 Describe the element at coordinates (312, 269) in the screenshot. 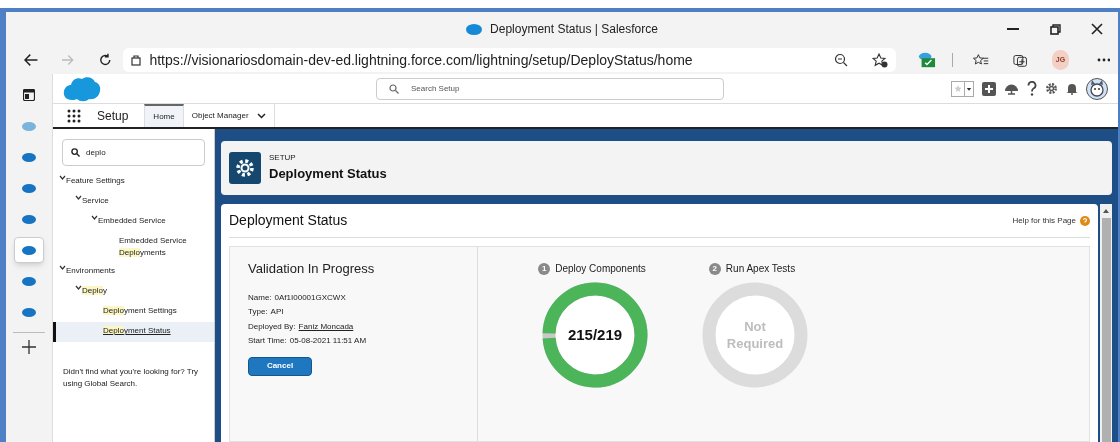

I see `validation-title: Validation In Progress` at that location.